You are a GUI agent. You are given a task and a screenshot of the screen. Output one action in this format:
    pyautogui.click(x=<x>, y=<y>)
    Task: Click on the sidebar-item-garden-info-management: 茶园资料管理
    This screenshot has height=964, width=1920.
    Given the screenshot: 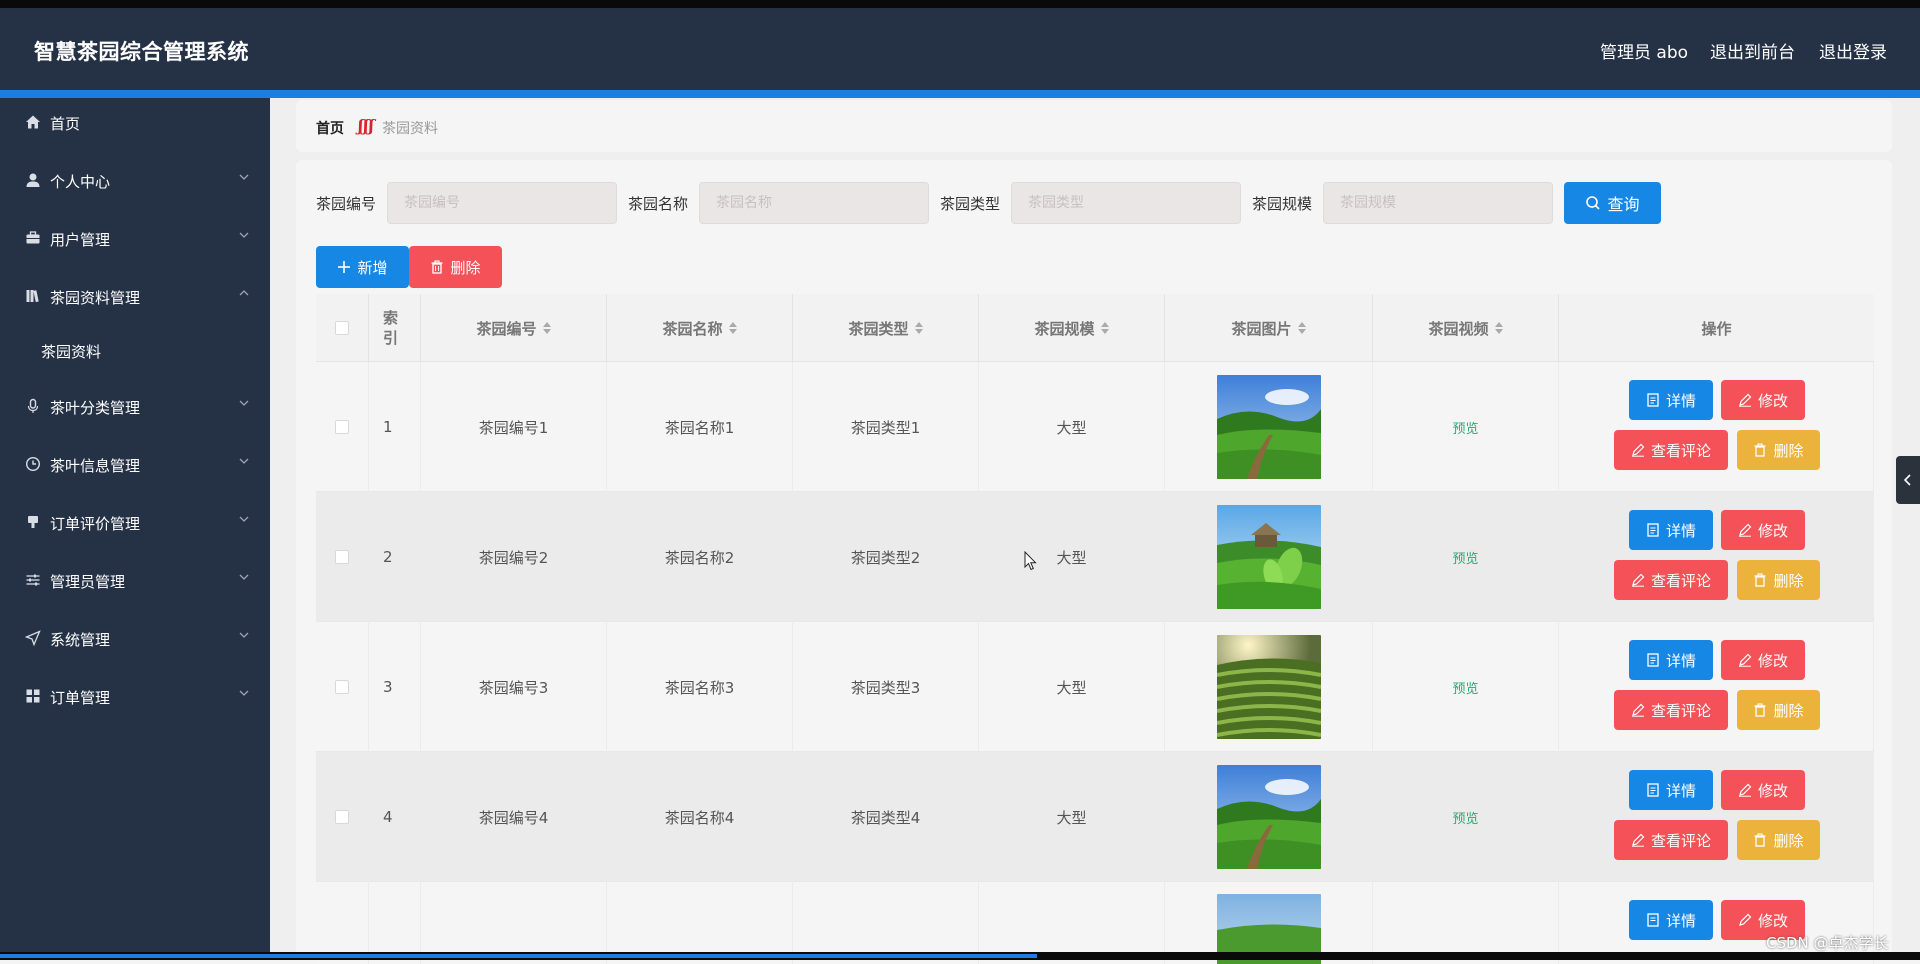 What is the action you would take?
    pyautogui.click(x=135, y=297)
    